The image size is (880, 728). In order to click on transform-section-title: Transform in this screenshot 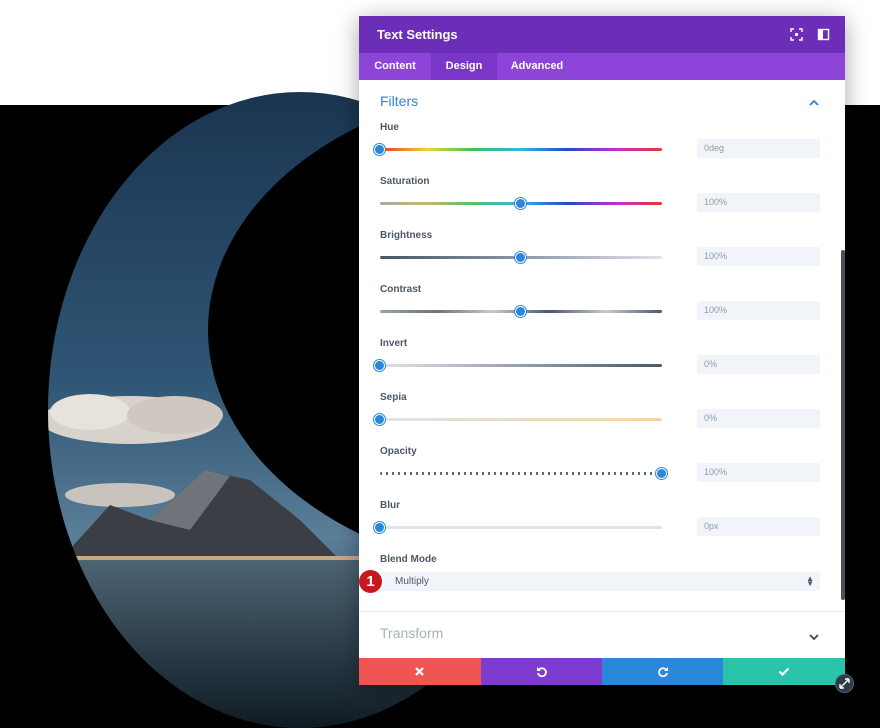, I will do `click(411, 633)`.